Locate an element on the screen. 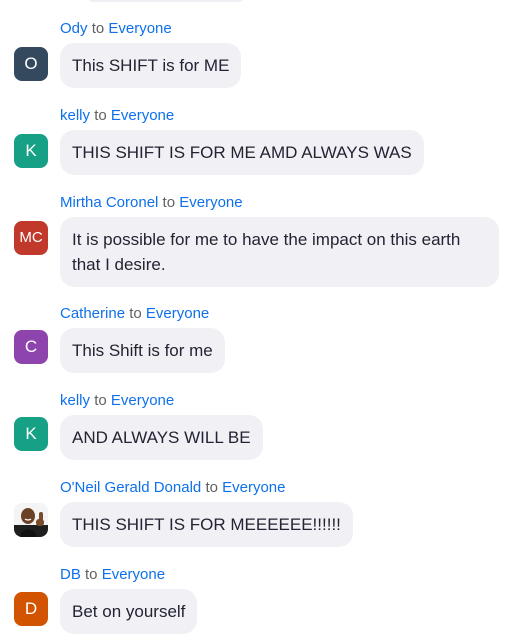  avatar: O is located at coordinates (31, 64).